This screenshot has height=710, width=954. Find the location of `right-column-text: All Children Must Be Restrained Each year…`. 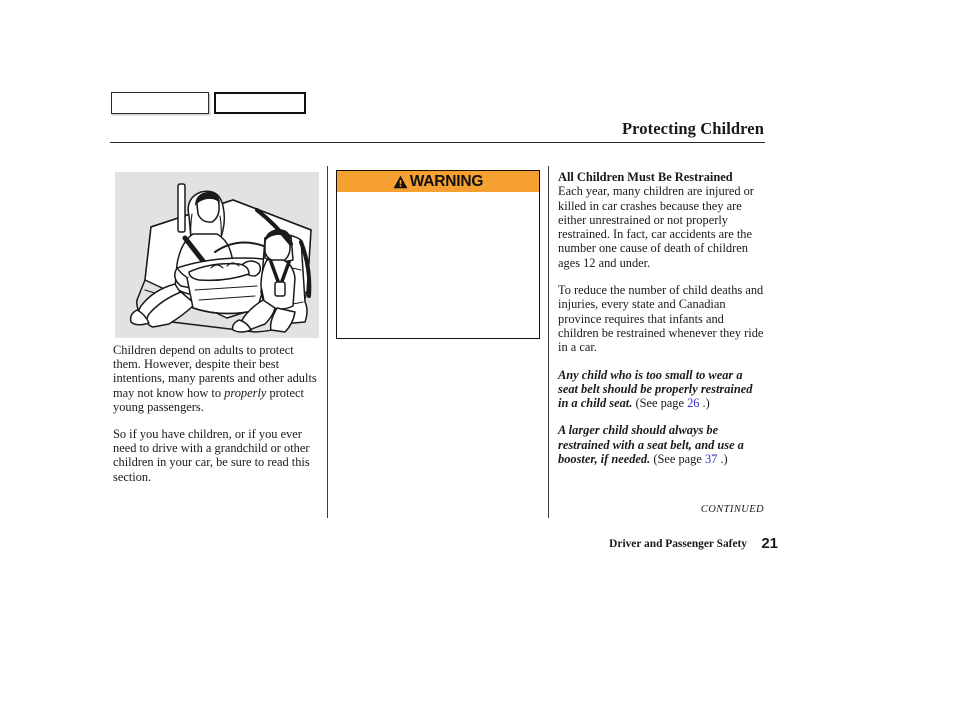

right-column-text: All Children Must Be Restrained Each year… is located at coordinates (661, 324).